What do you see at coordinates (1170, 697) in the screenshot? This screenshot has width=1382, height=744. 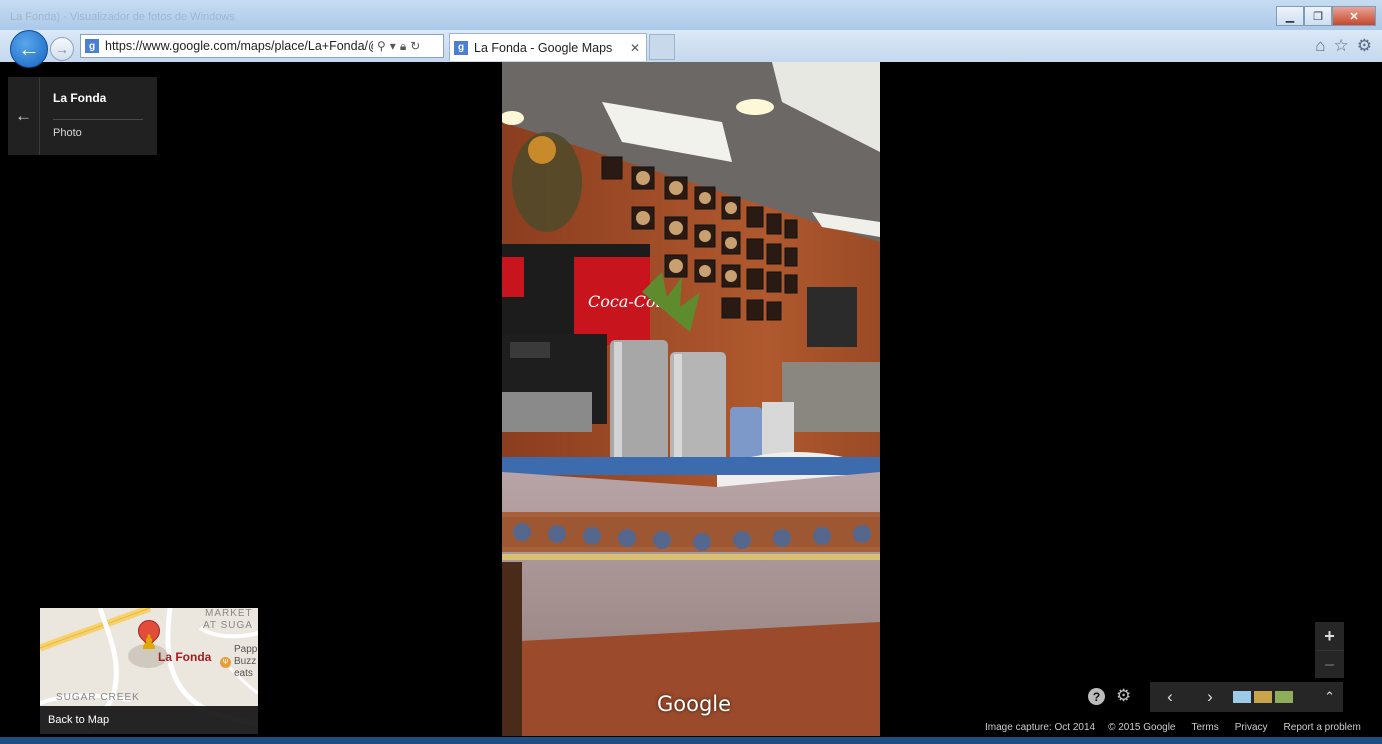 I see `prev-photo-button: ‹` at bounding box center [1170, 697].